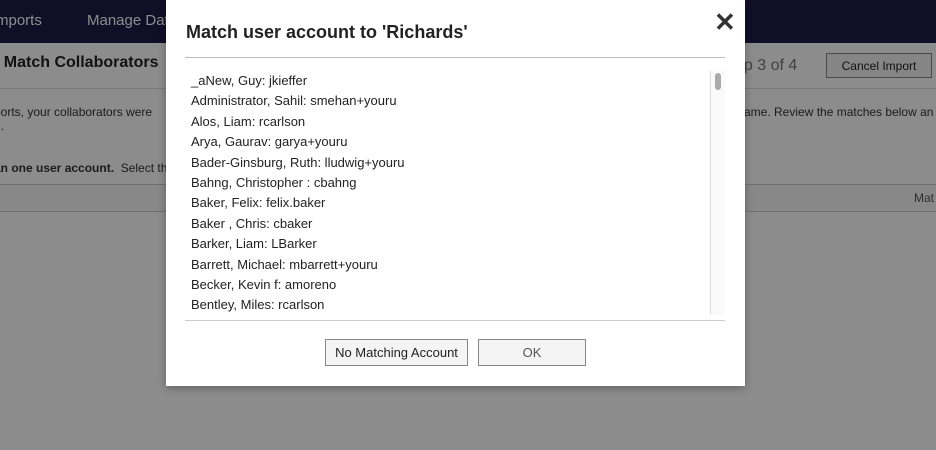 This screenshot has height=450, width=936. Describe the element at coordinates (298, 122) in the screenshot. I see `account-list-item: Alos, Liam: rcarlson` at that location.